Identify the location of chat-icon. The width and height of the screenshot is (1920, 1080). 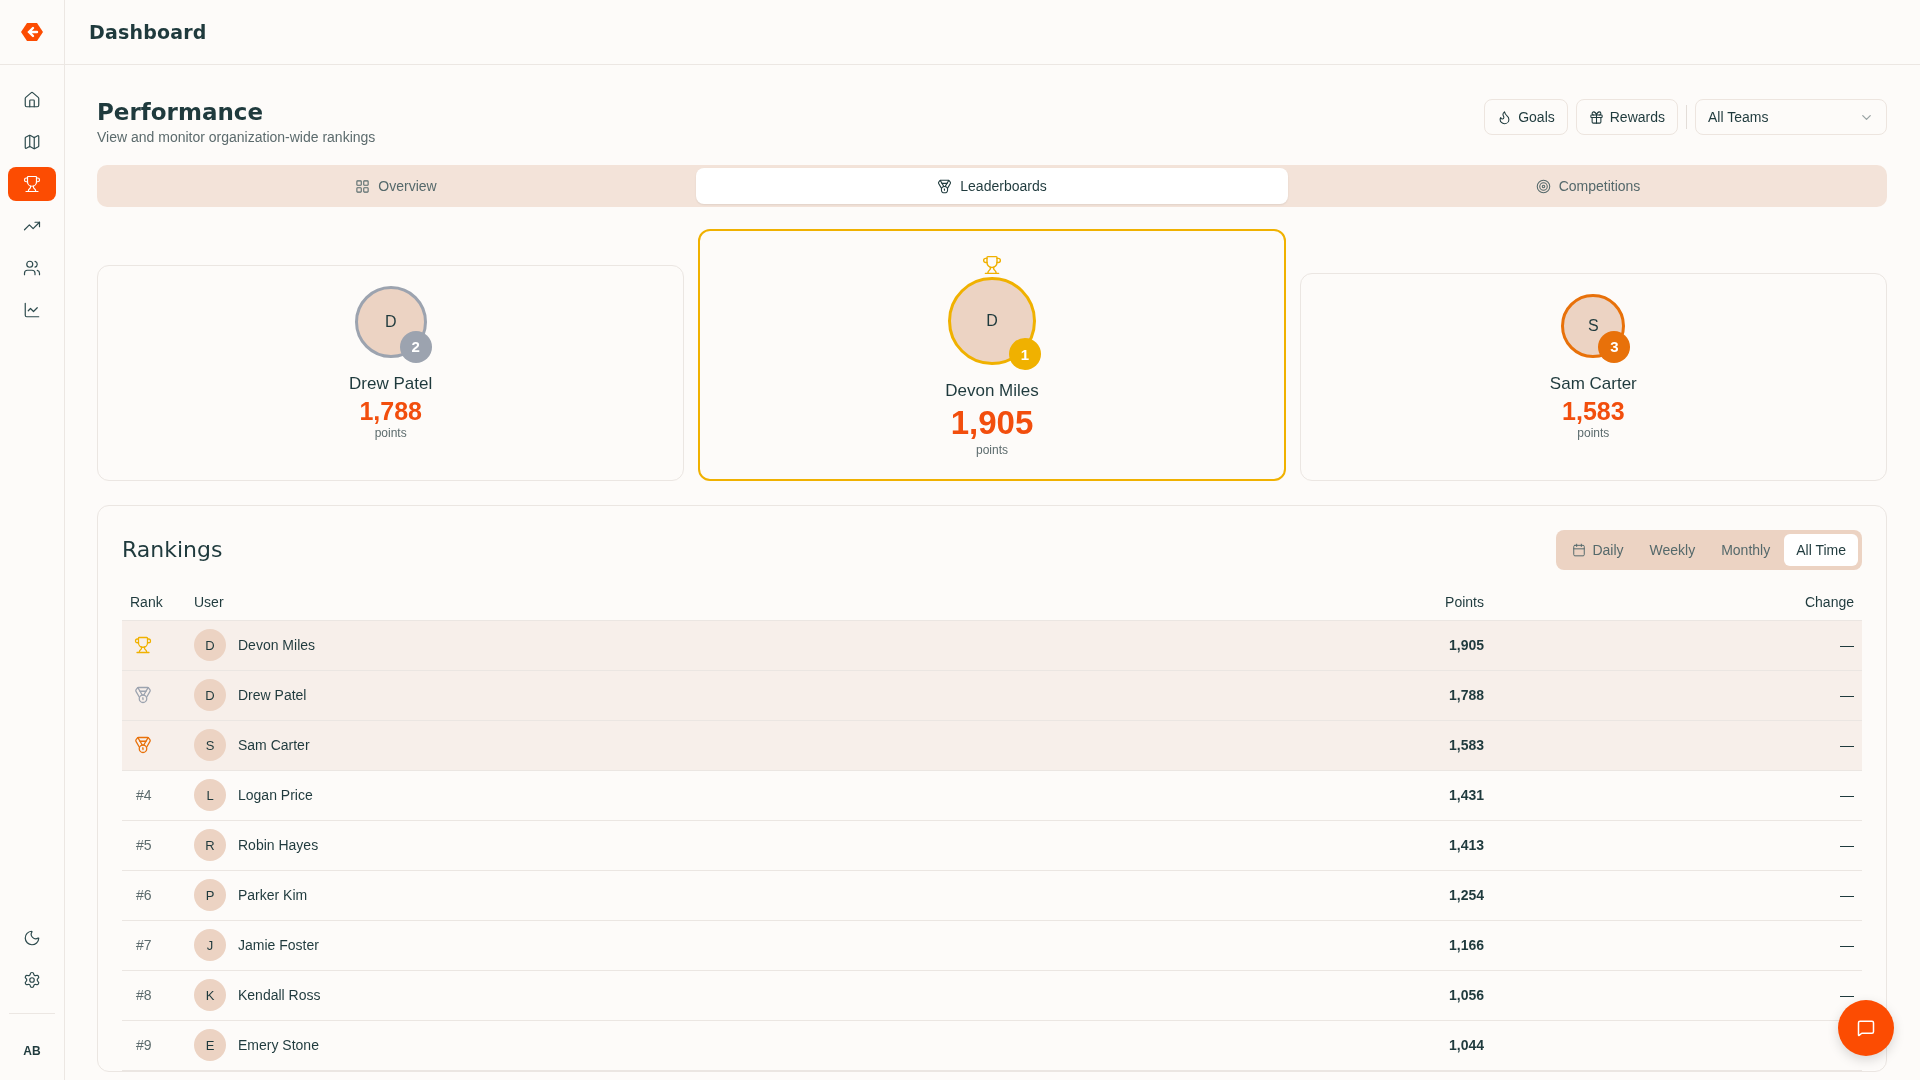
(1866, 1028).